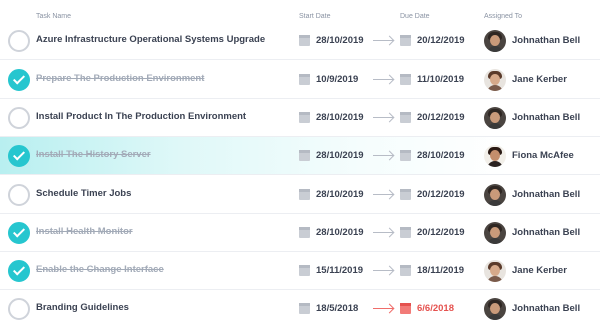 The image size is (600, 325). What do you see at coordinates (440, 270) in the screenshot?
I see `due-date: 18/11/2019` at bounding box center [440, 270].